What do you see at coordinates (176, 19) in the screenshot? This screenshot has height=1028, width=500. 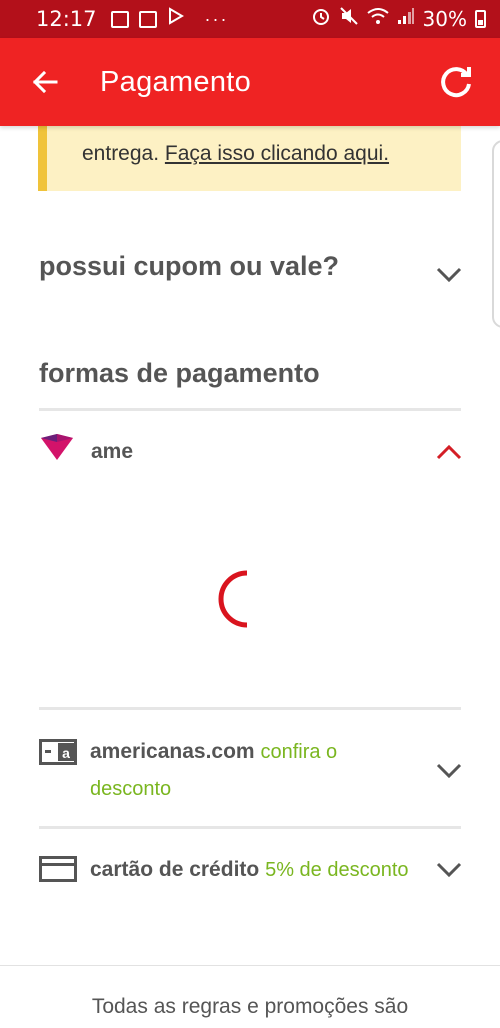 I see `play-store-icon` at bounding box center [176, 19].